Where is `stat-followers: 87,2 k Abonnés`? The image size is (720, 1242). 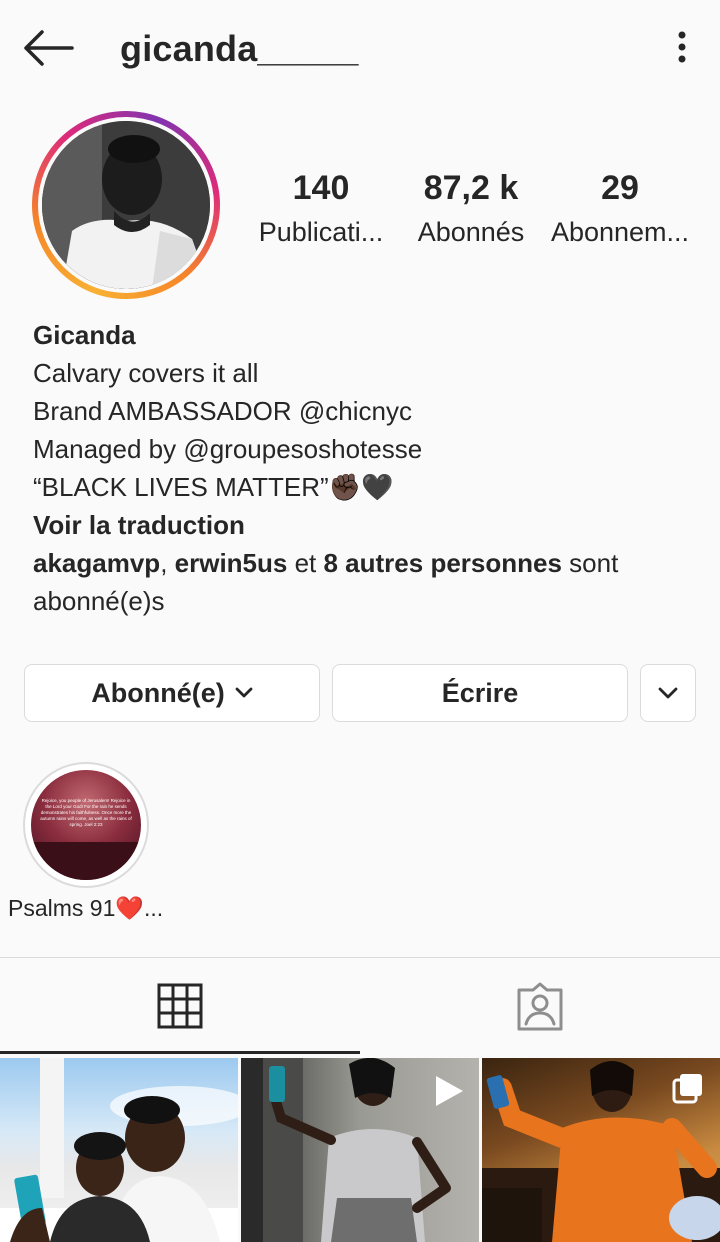
stat-followers: 87,2 k Abonnés is located at coordinates (471, 209).